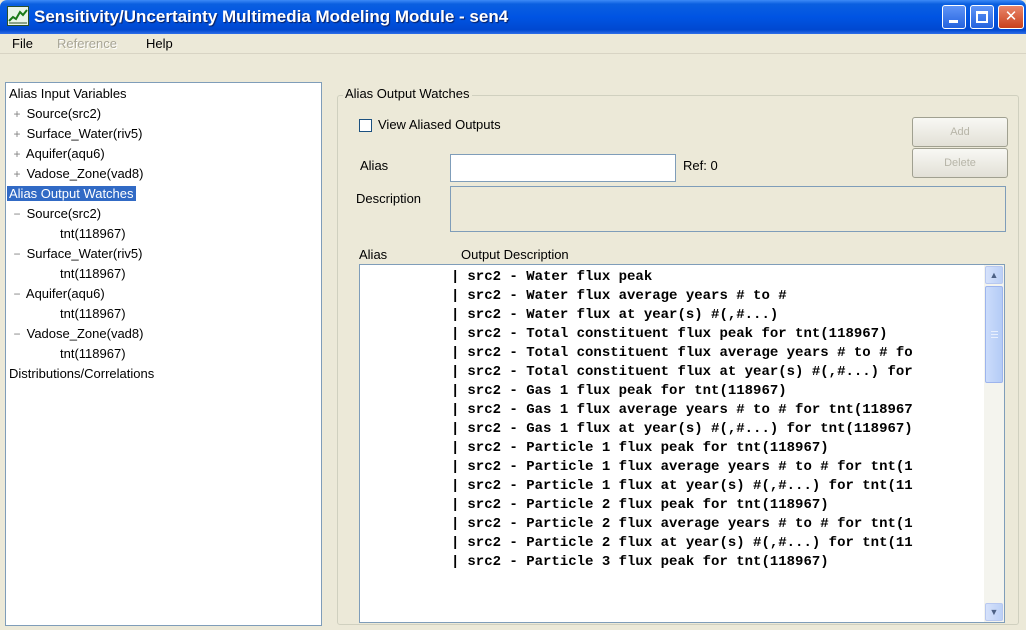 The image size is (1026, 630). I want to click on vertical-scrollbar: ▲ ▼, so click(994, 443).